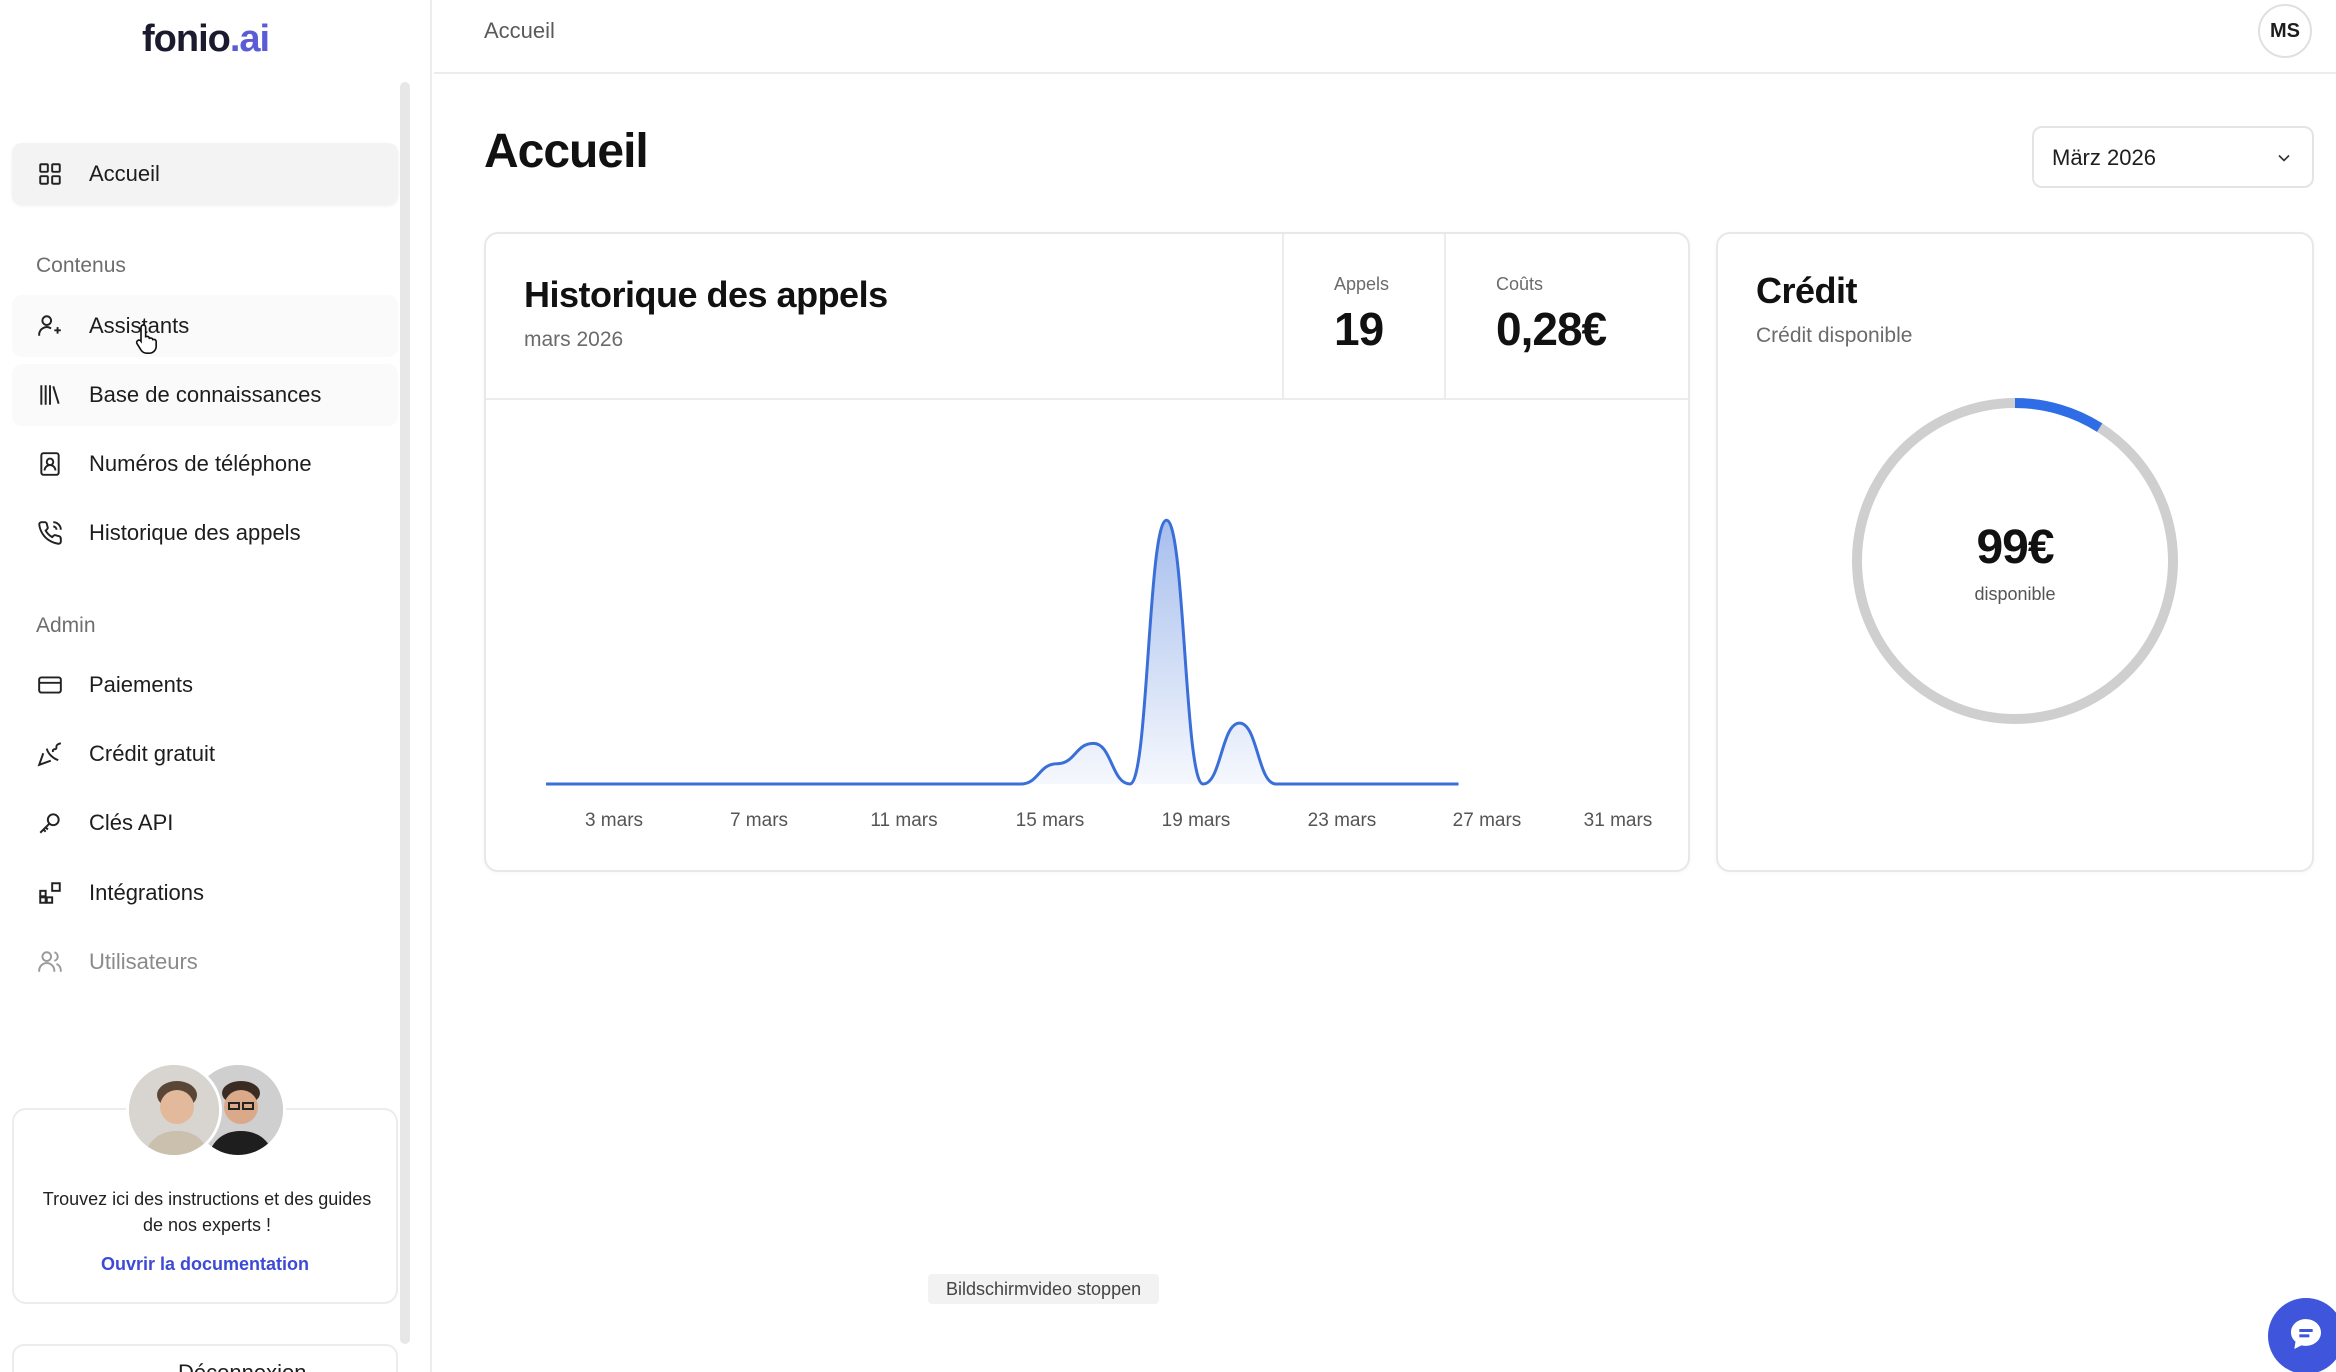 This screenshot has height=1372, width=2336. What do you see at coordinates (141, 684) in the screenshot?
I see `sidebar-item-label: Paiements` at bounding box center [141, 684].